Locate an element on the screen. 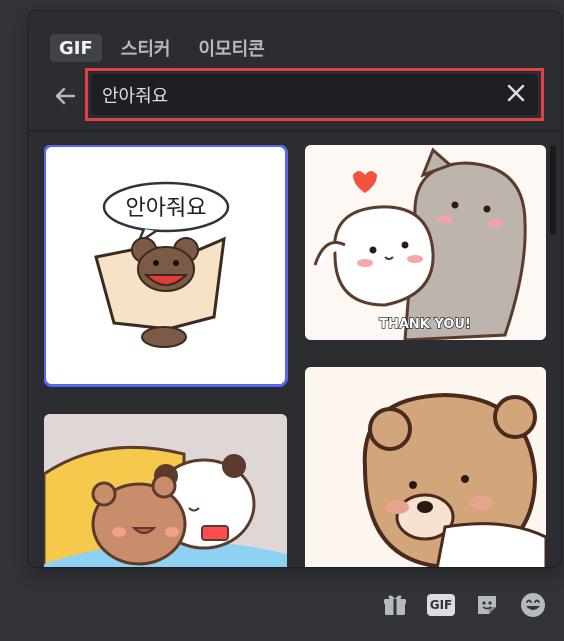 Image resolution: width=564 pixels, height=641 pixels. divider is located at coordinates (294, 130).